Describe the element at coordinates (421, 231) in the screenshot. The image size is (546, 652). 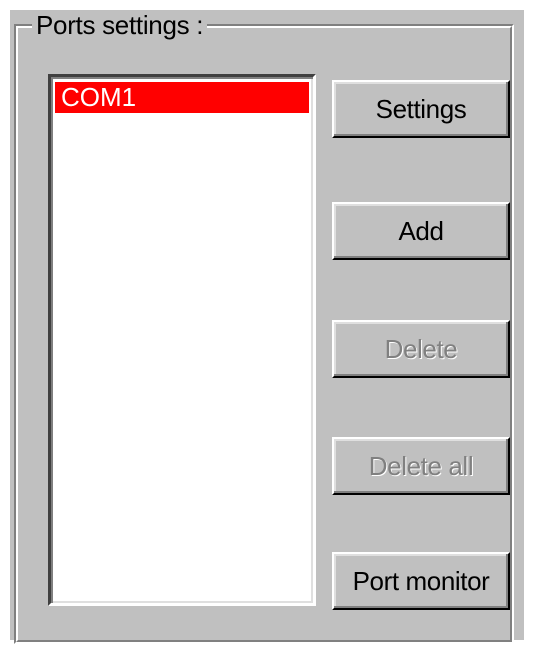
I see `add-button: Add` at that location.